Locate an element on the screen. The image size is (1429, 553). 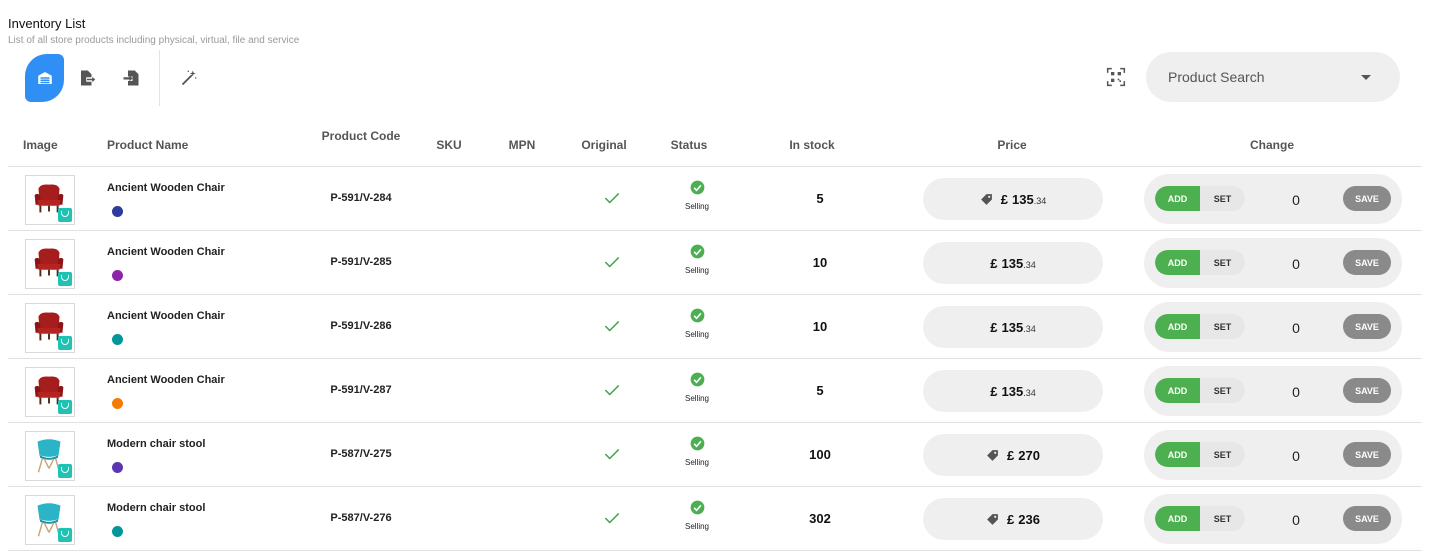
product-code: P-591/V-285 is located at coordinates (361, 262).